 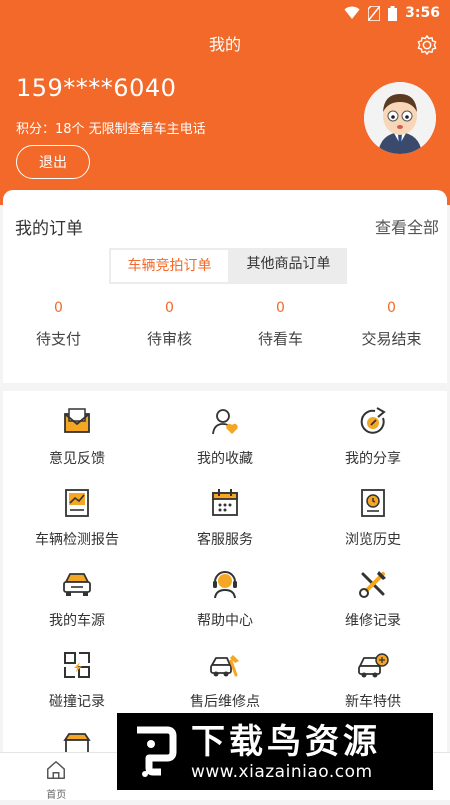 I want to click on battery-icon, so click(x=393, y=13).